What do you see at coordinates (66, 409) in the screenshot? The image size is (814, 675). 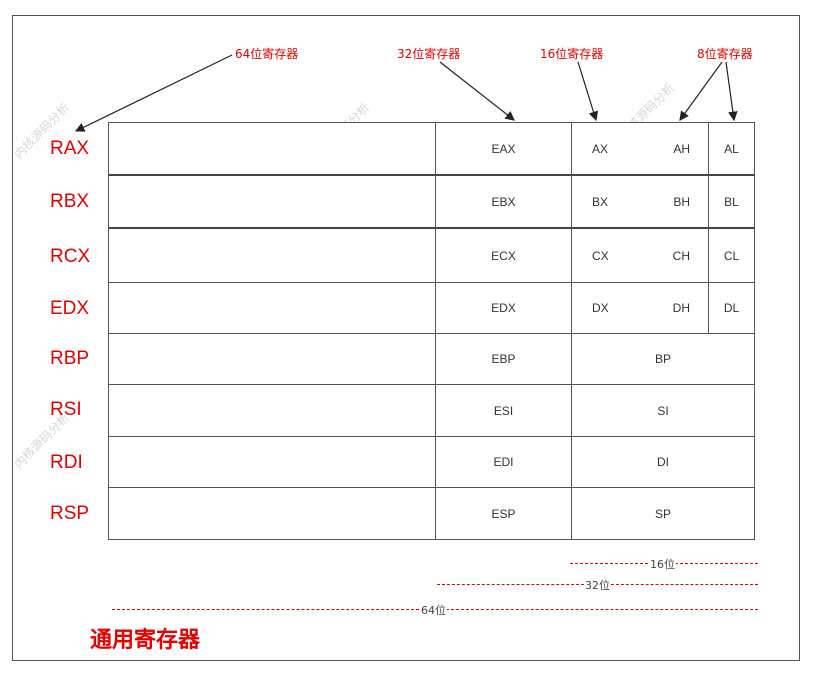 I see `reg64-label: RSI` at bounding box center [66, 409].